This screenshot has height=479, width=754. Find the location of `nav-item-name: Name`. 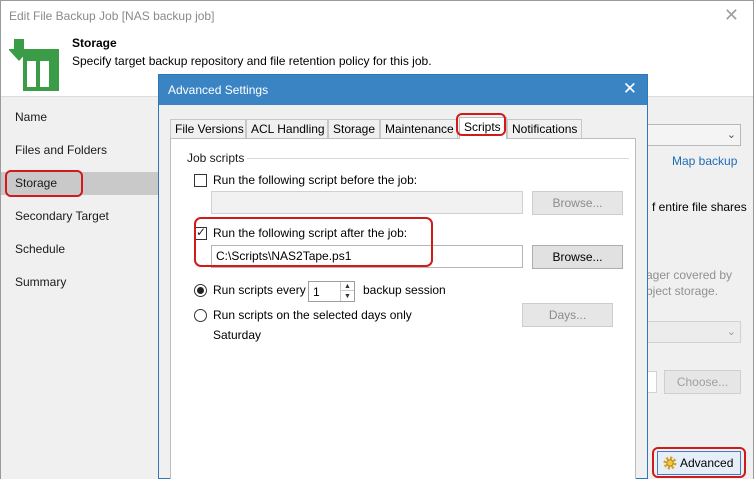

nav-item-name: Name is located at coordinates (80, 117).